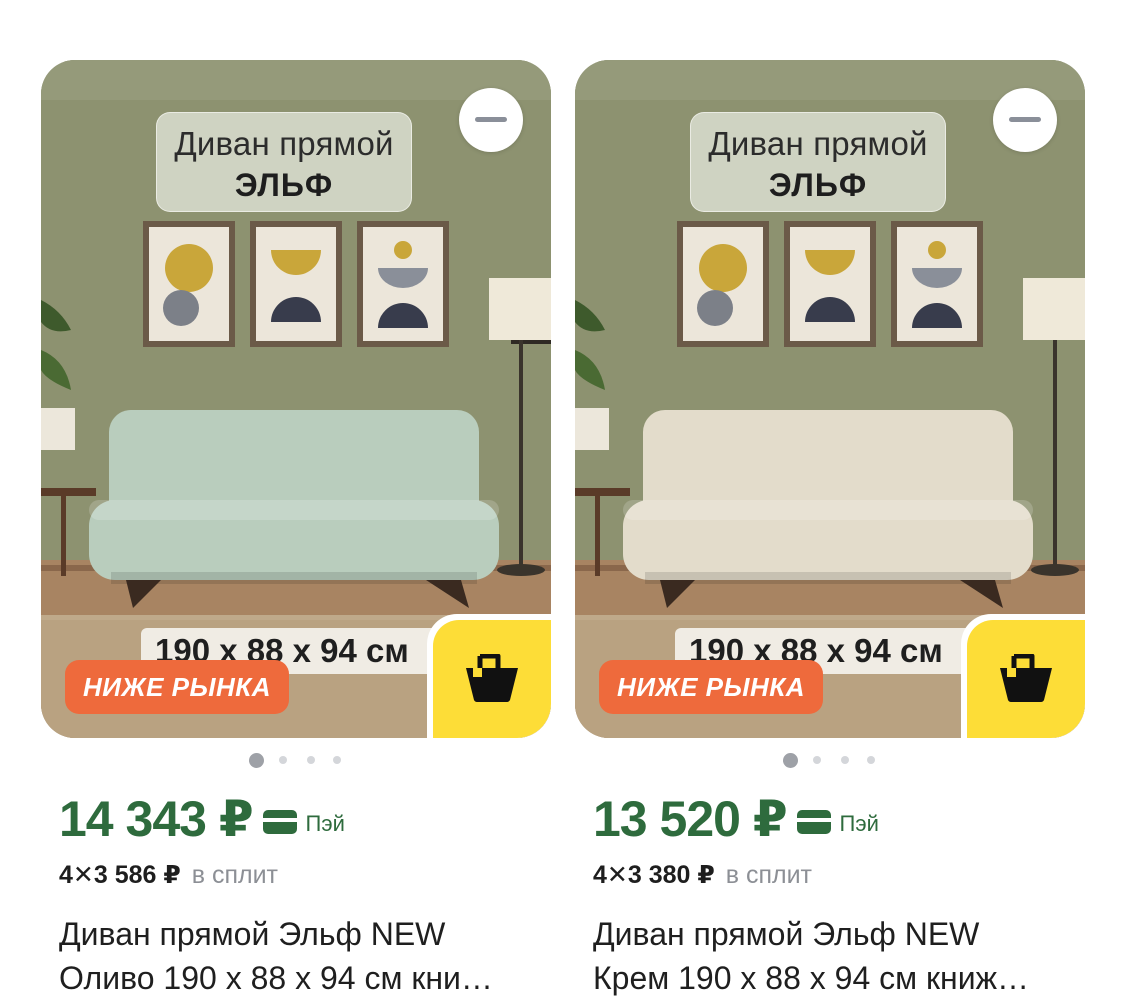 Image resolution: width=1125 pixels, height=1006 pixels. I want to click on price: 13 520 ₽, so click(690, 819).